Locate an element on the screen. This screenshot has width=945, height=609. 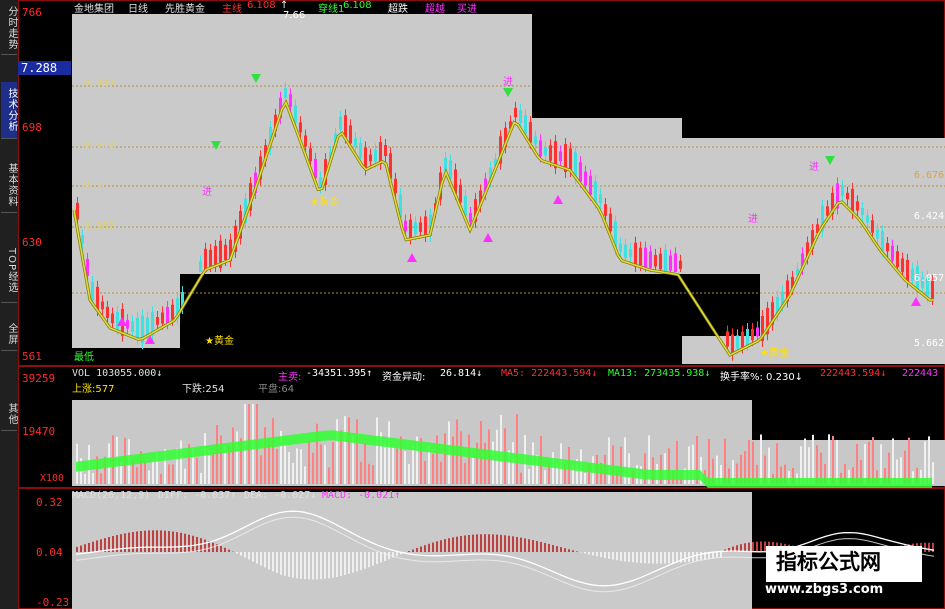
extra-value-1: 222443.594↓ is located at coordinates (853, 373).